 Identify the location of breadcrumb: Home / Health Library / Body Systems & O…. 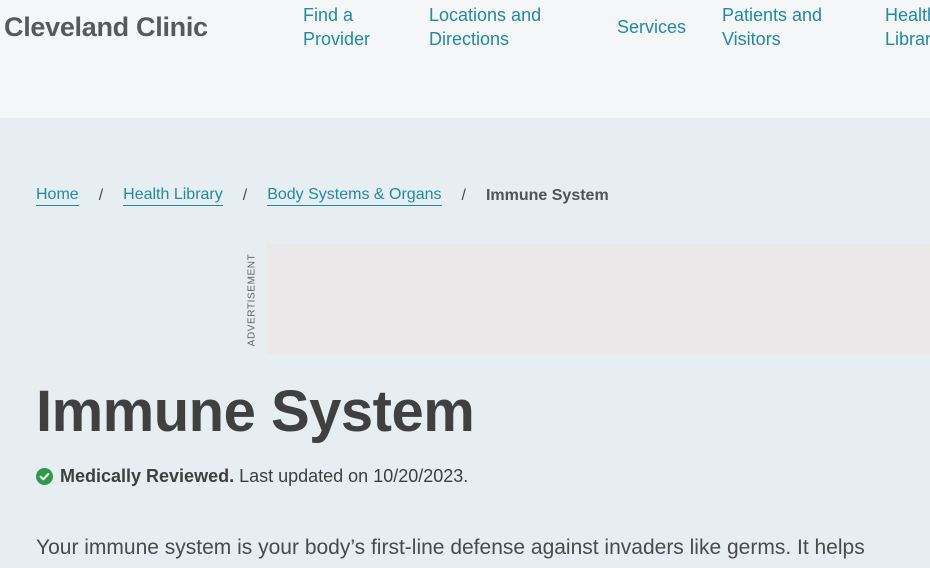
(322, 196).